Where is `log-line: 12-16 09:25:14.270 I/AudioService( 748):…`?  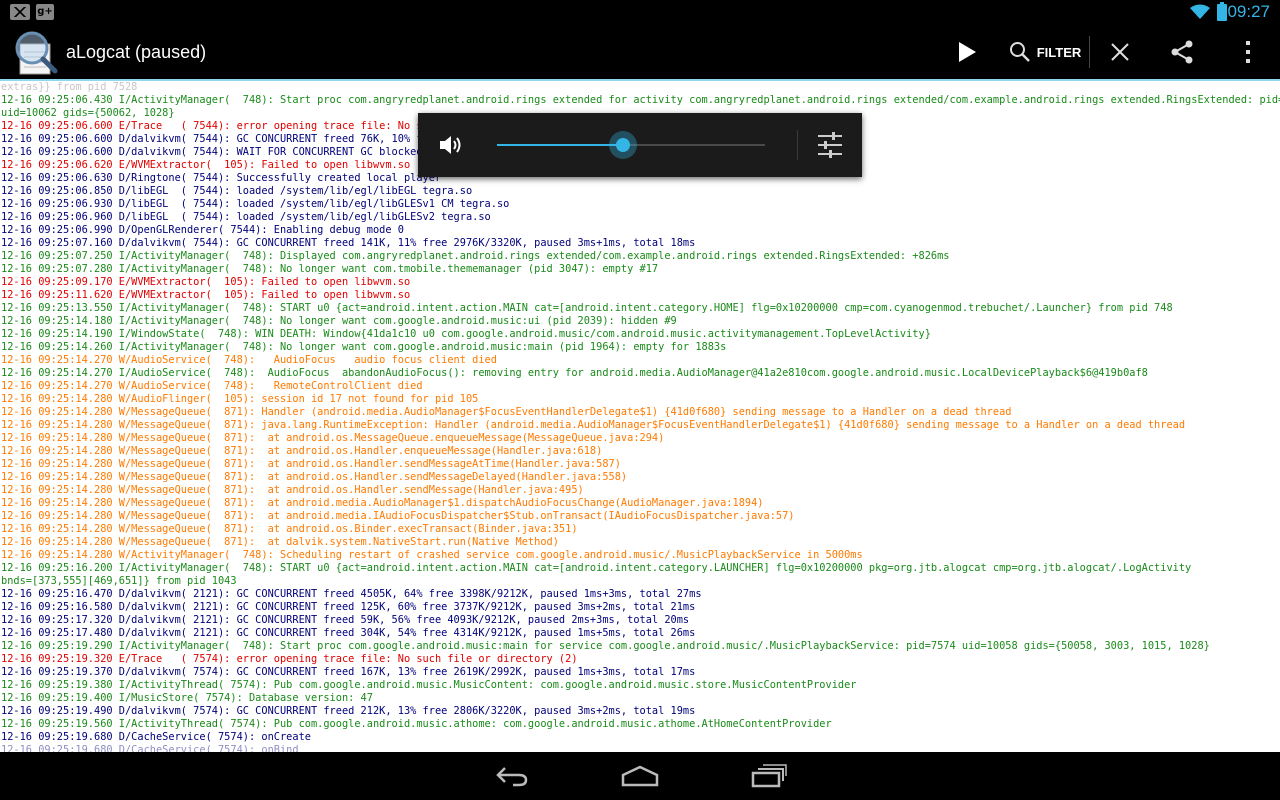
log-line: 12-16 09:25:14.270 I/AudioService( 748):… is located at coordinates (640, 373).